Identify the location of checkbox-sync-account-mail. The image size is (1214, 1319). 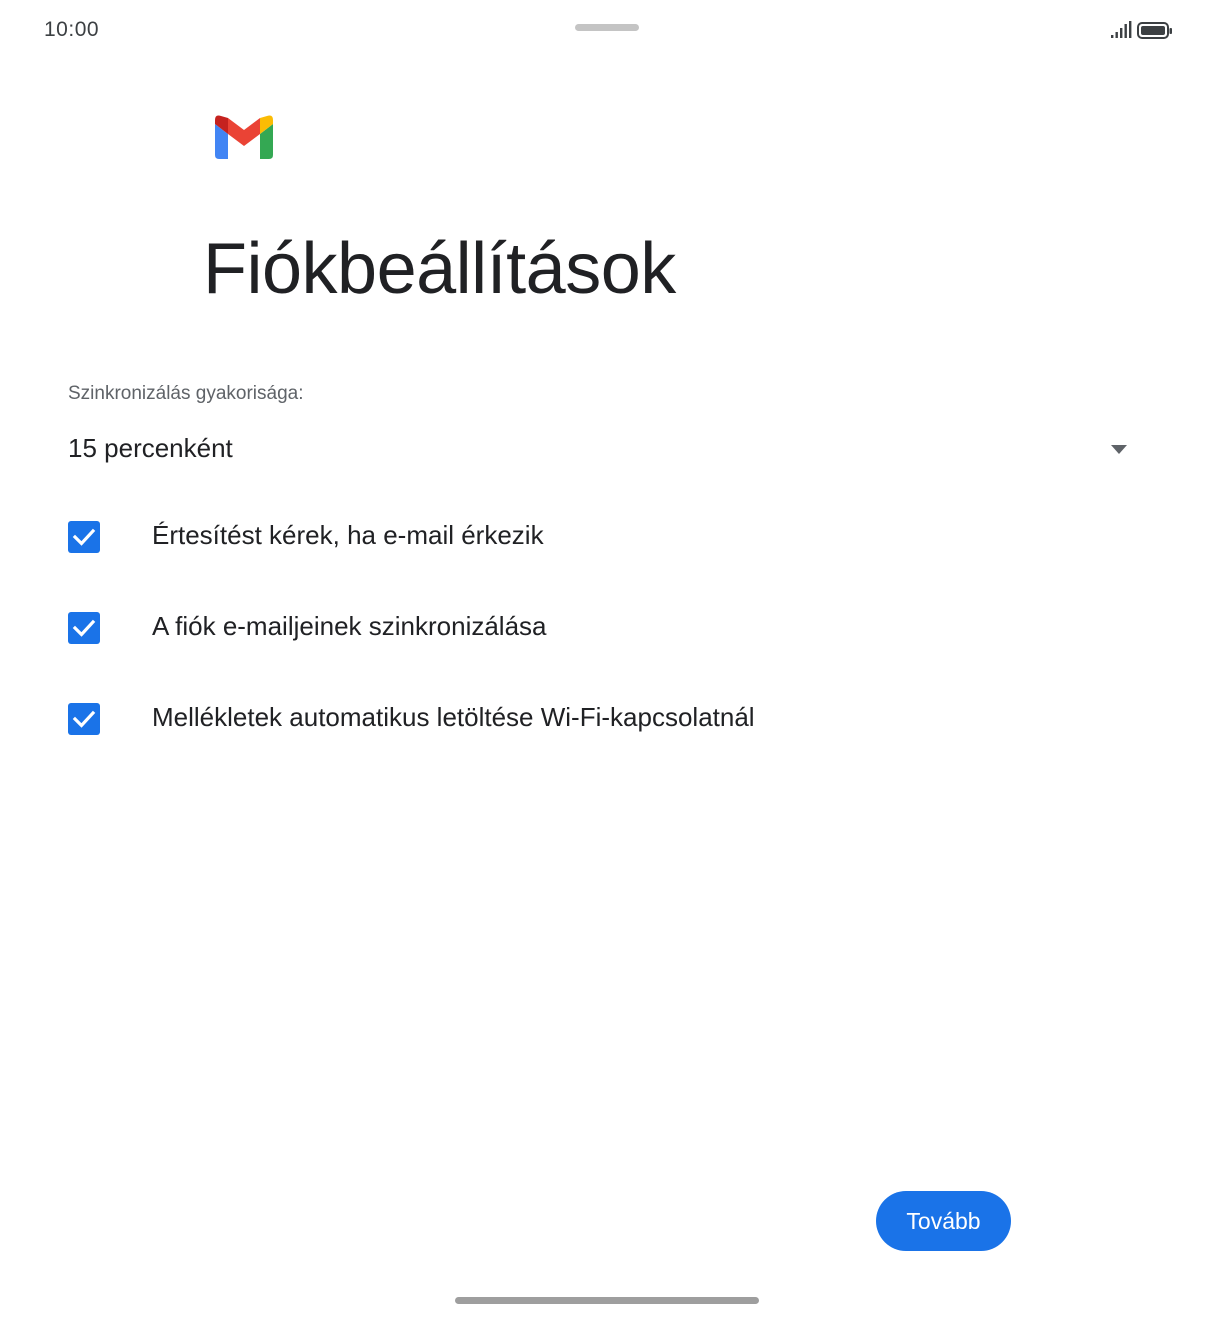
(84, 628).